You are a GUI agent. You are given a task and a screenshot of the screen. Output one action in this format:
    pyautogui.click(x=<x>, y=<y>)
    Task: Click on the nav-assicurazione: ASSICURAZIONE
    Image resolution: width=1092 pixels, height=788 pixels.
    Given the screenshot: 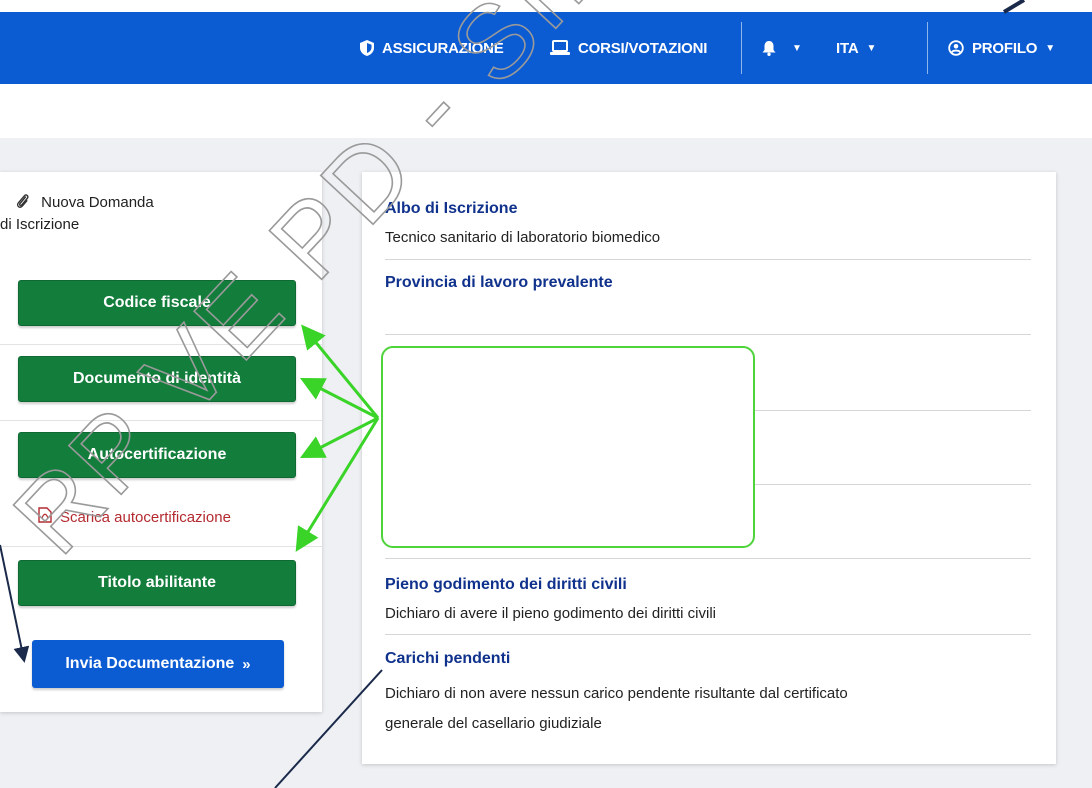 What is the action you would take?
    pyautogui.click(x=432, y=48)
    